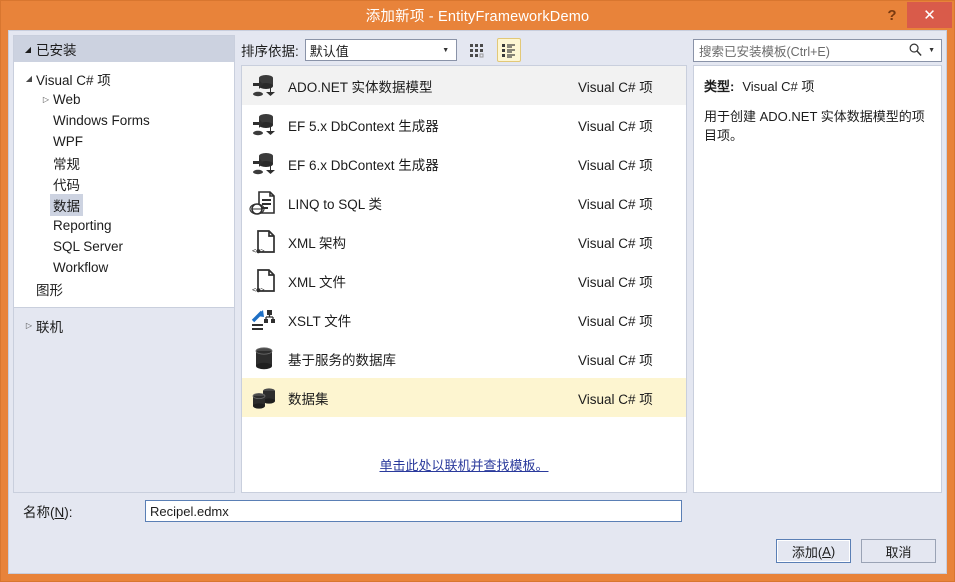 The width and height of the screenshot is (955, 582). I want to click on add-button-prefix: 添加(, so click(807, 552).